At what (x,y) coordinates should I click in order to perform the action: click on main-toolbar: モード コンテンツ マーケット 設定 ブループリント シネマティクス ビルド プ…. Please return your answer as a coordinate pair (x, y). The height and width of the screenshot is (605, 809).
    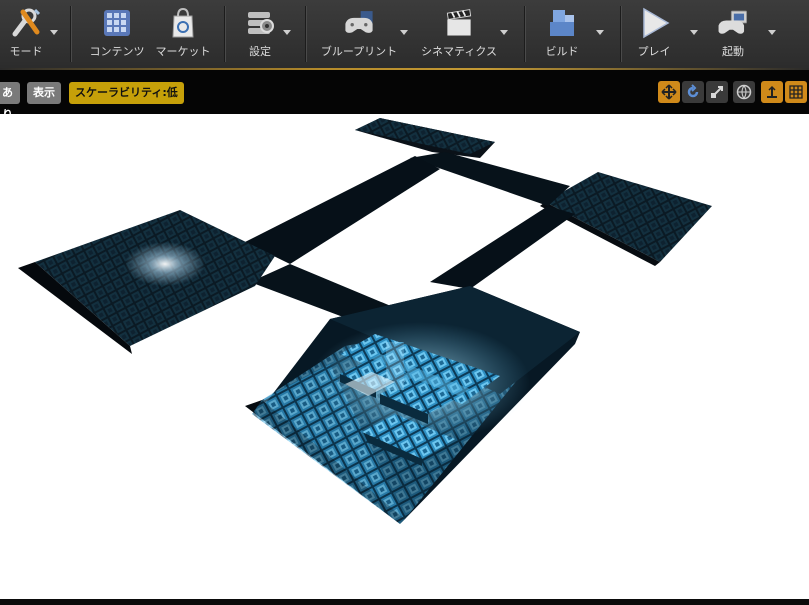
    Looking at the image, I should click on (404, 34).